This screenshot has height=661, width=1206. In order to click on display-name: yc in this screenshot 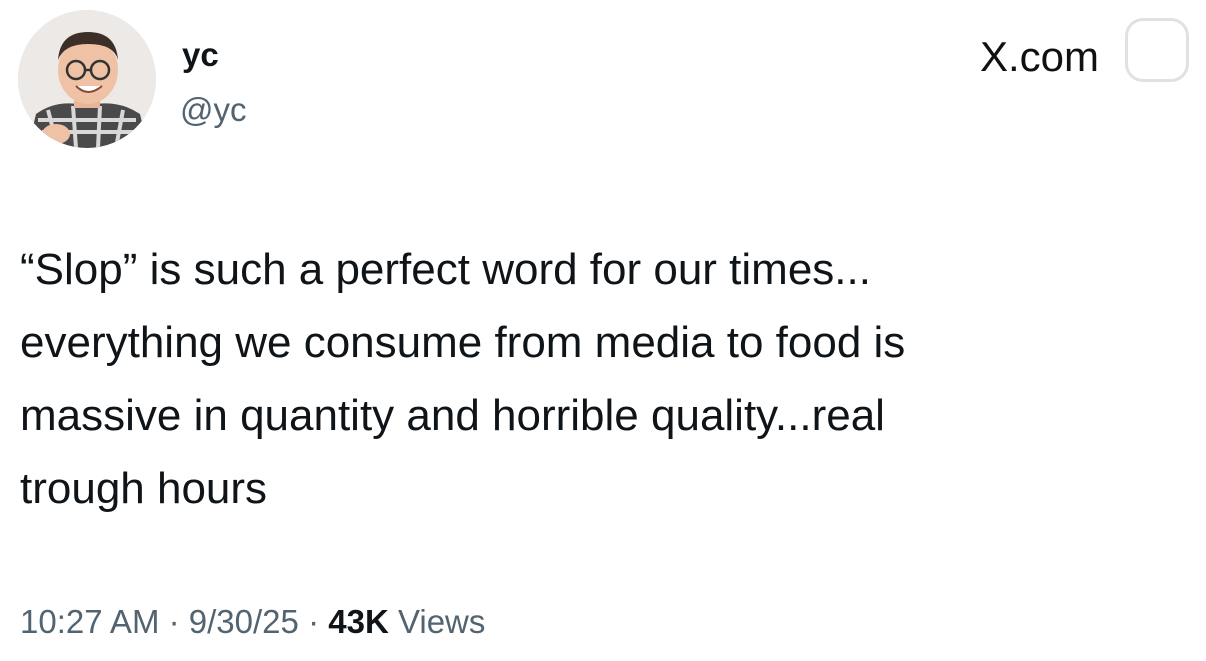, I will do `click(200, 54)`.